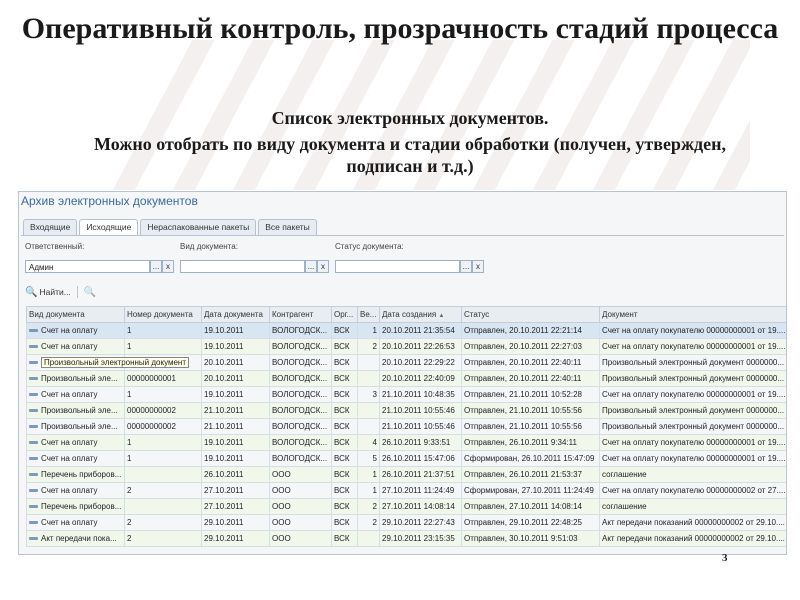  Describe the element at coordinates (397, 266) in the screenshot. I see `status-field` at that location.